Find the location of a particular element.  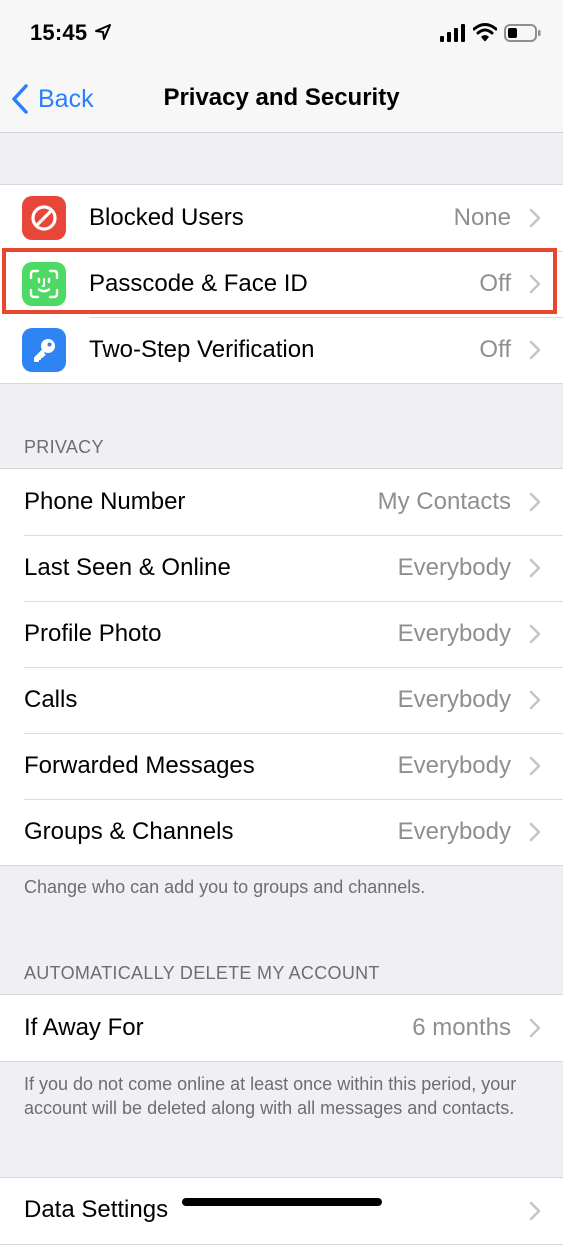

phone-number-row: Phone Number My Contacts is located at coordinates (281, 502).